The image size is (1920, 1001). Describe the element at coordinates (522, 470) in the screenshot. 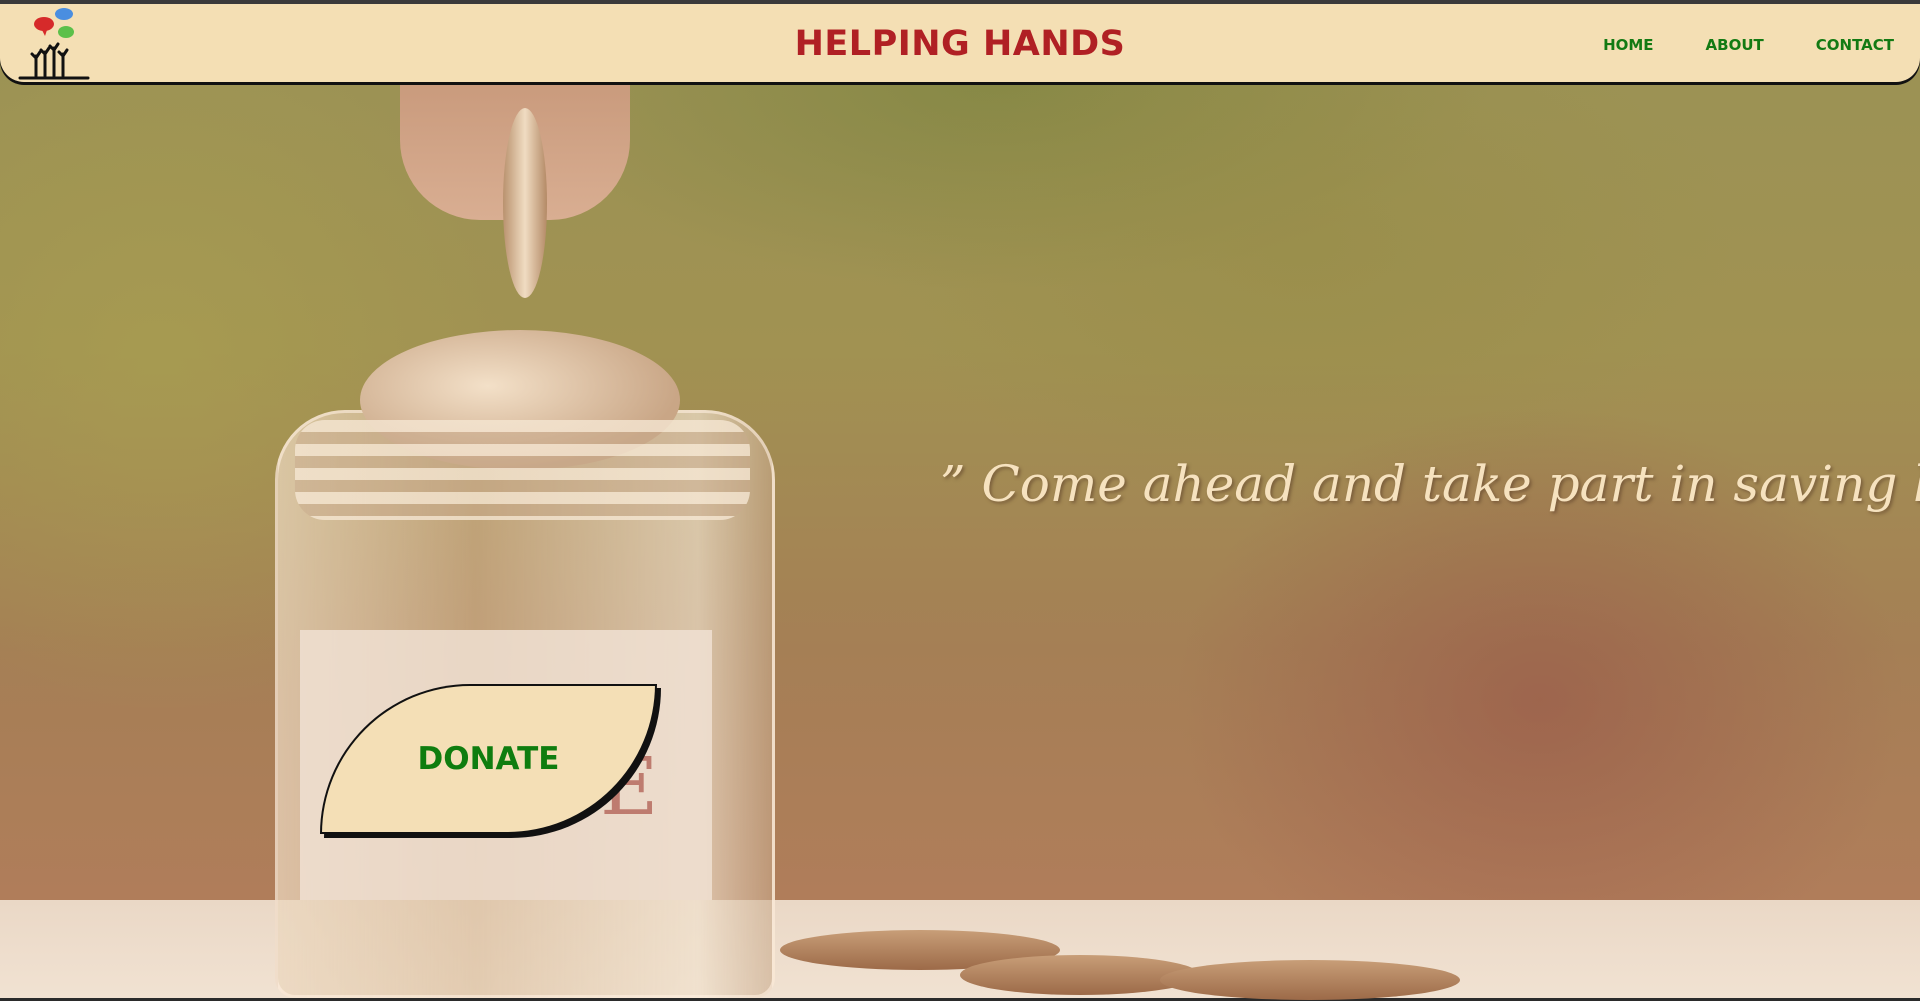

I see `jar-neck-image` at that location.